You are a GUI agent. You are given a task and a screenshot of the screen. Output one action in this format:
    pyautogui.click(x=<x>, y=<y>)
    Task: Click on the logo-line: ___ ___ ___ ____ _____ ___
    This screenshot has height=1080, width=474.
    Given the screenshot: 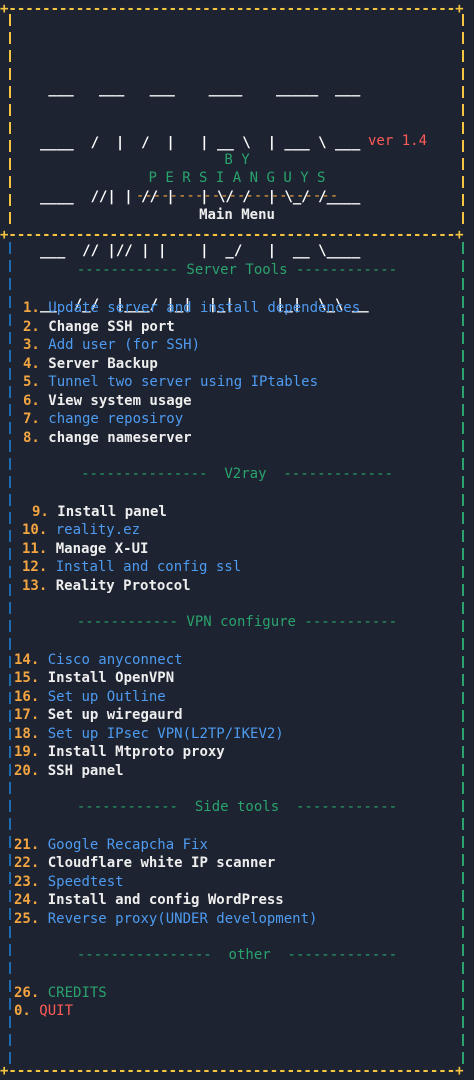 What is the action you would take?
    pyautogui.click(x=200, y=89)
    